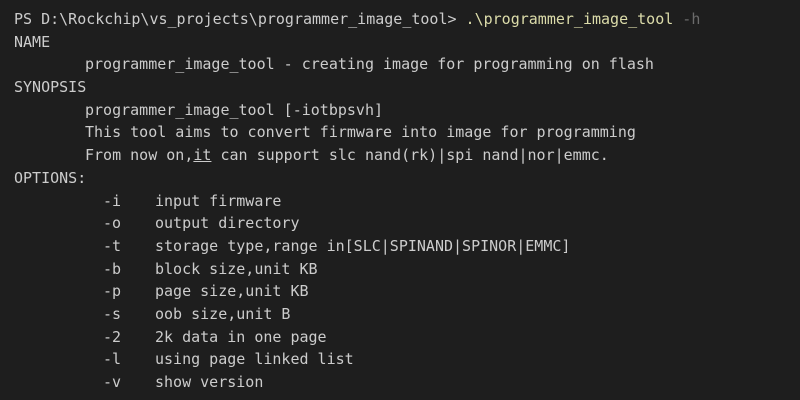 Image resolution: width=800 pixels, height=400 pixels. What do you see at coordinates (112, 245) in the screenshot?
I see `option-flag: -t` at bounding box center [112, 245].